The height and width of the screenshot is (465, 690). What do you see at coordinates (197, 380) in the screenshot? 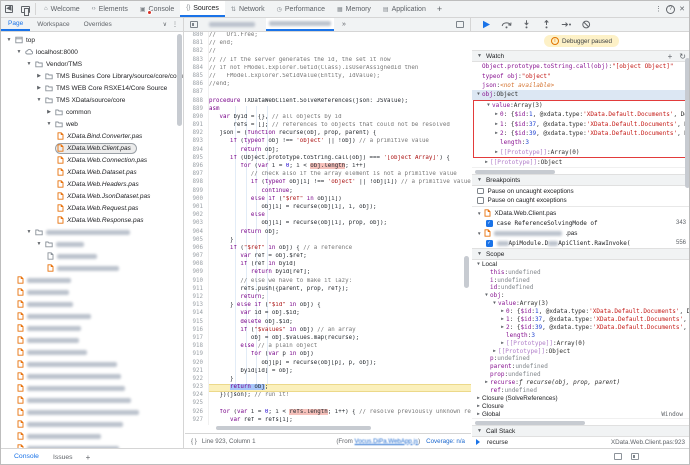
I see `line-number: 922` at bounding box center [197, 380].